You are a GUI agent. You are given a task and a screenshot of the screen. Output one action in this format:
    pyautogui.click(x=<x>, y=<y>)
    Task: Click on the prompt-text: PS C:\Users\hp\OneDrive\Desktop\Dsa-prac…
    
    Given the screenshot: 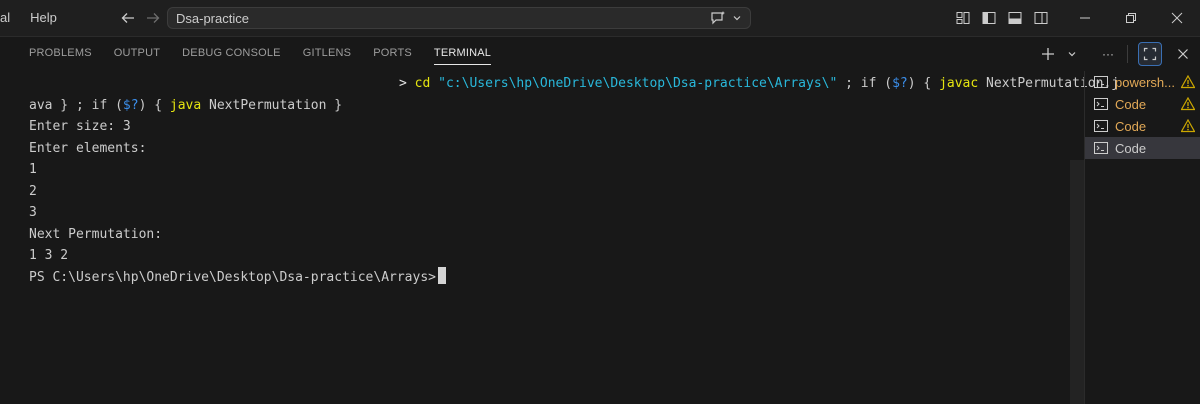 What is the action you would take?
    pyautogui.click(x=232, y=277)
    